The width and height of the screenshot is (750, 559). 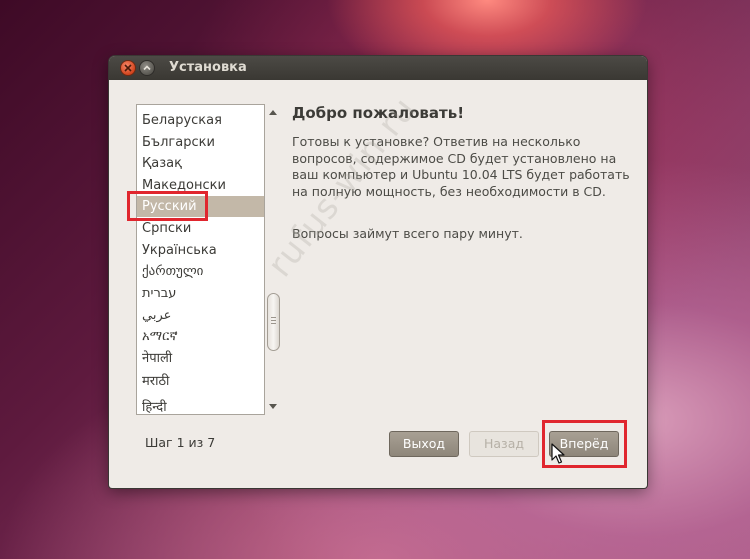 What do you see at coordinates (273, 406) in the screenshot?
I see `scroll-down-arrow-icon` at bounding box center [273, 406].